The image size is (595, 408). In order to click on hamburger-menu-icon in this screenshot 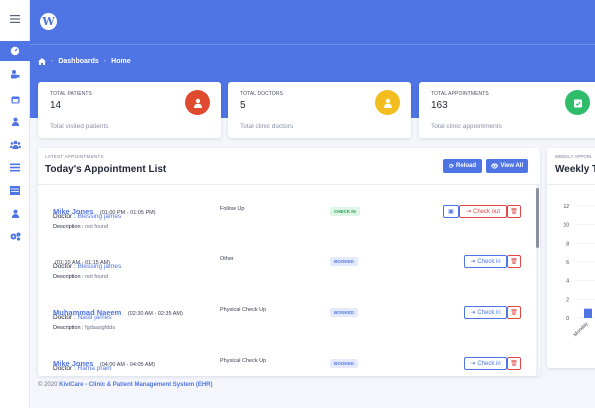, I will do `click(15, 19)`.